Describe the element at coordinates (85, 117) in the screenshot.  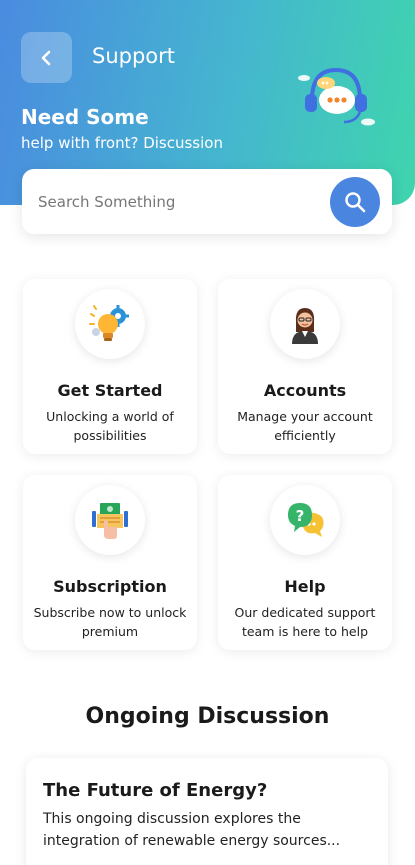
I see `header-headline: Need Some` at that location.